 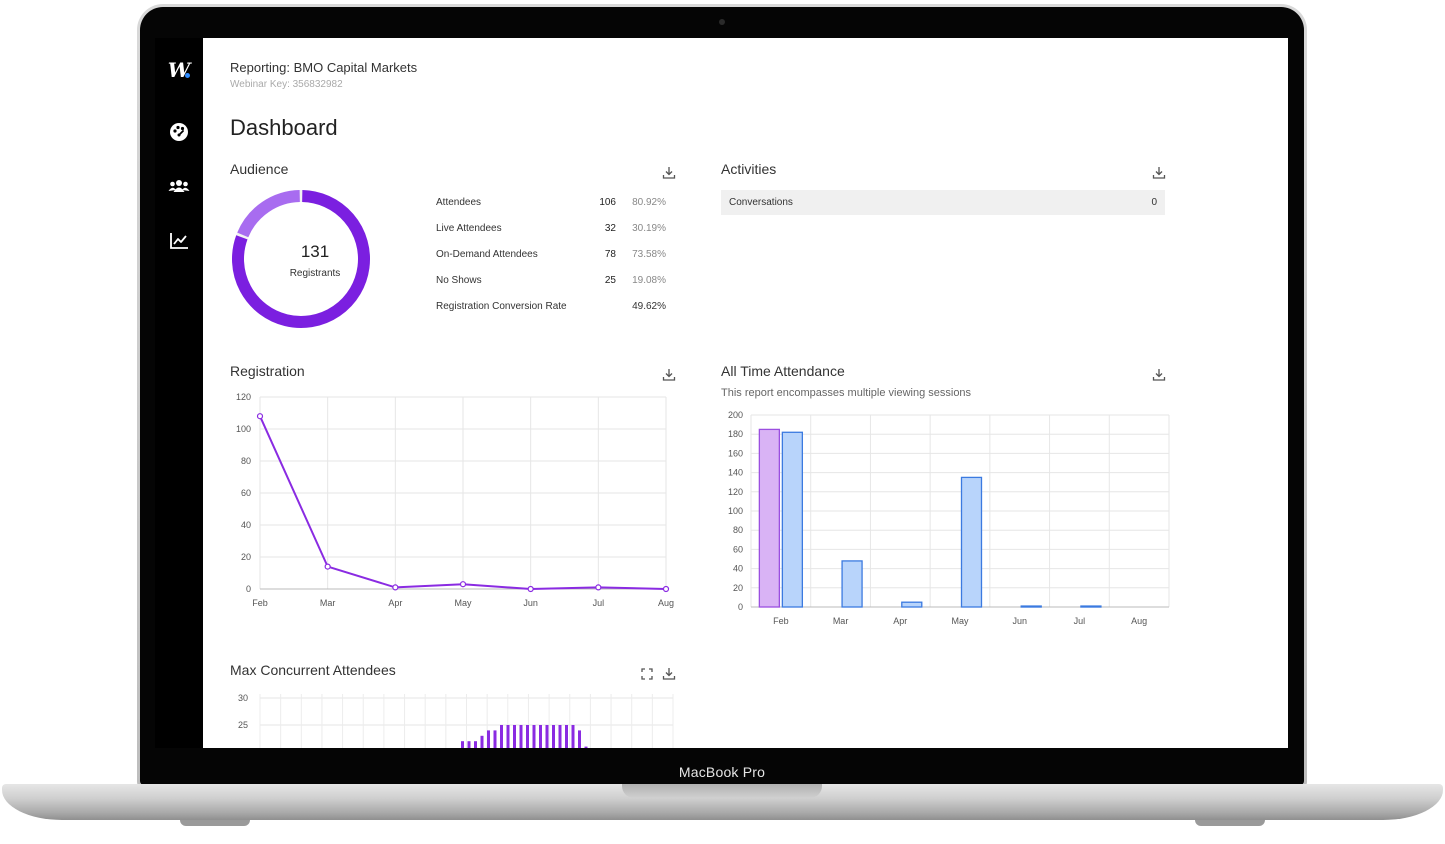 What do you see at coordinates (649, 202) in the screenshot?
I see `stat-percent: 80.92%` at bounding box center [649, 202].